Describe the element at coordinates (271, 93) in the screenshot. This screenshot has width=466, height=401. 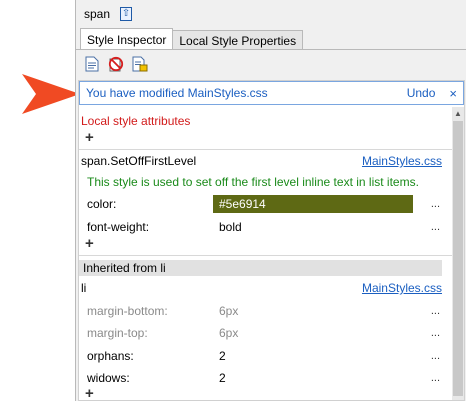
I see `modified-banner: You have modified MainStyles.css Undo ×` at that location.